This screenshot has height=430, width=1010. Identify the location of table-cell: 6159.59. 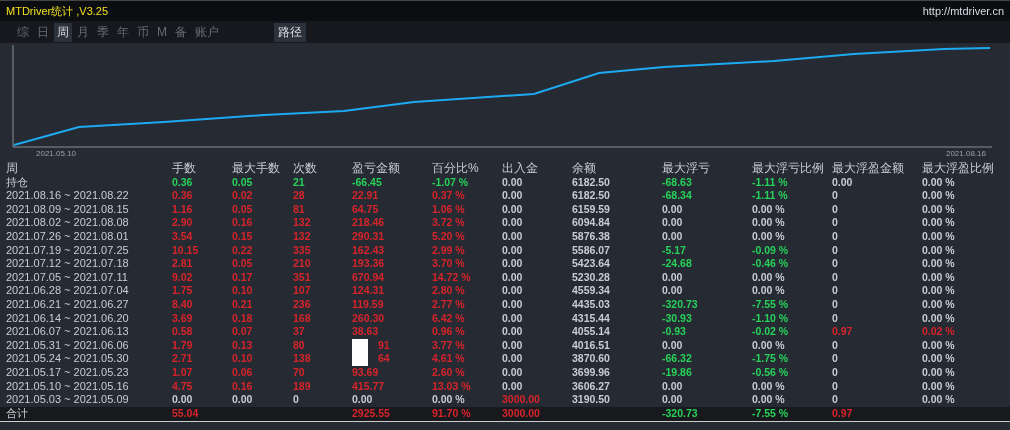
(591, 209).